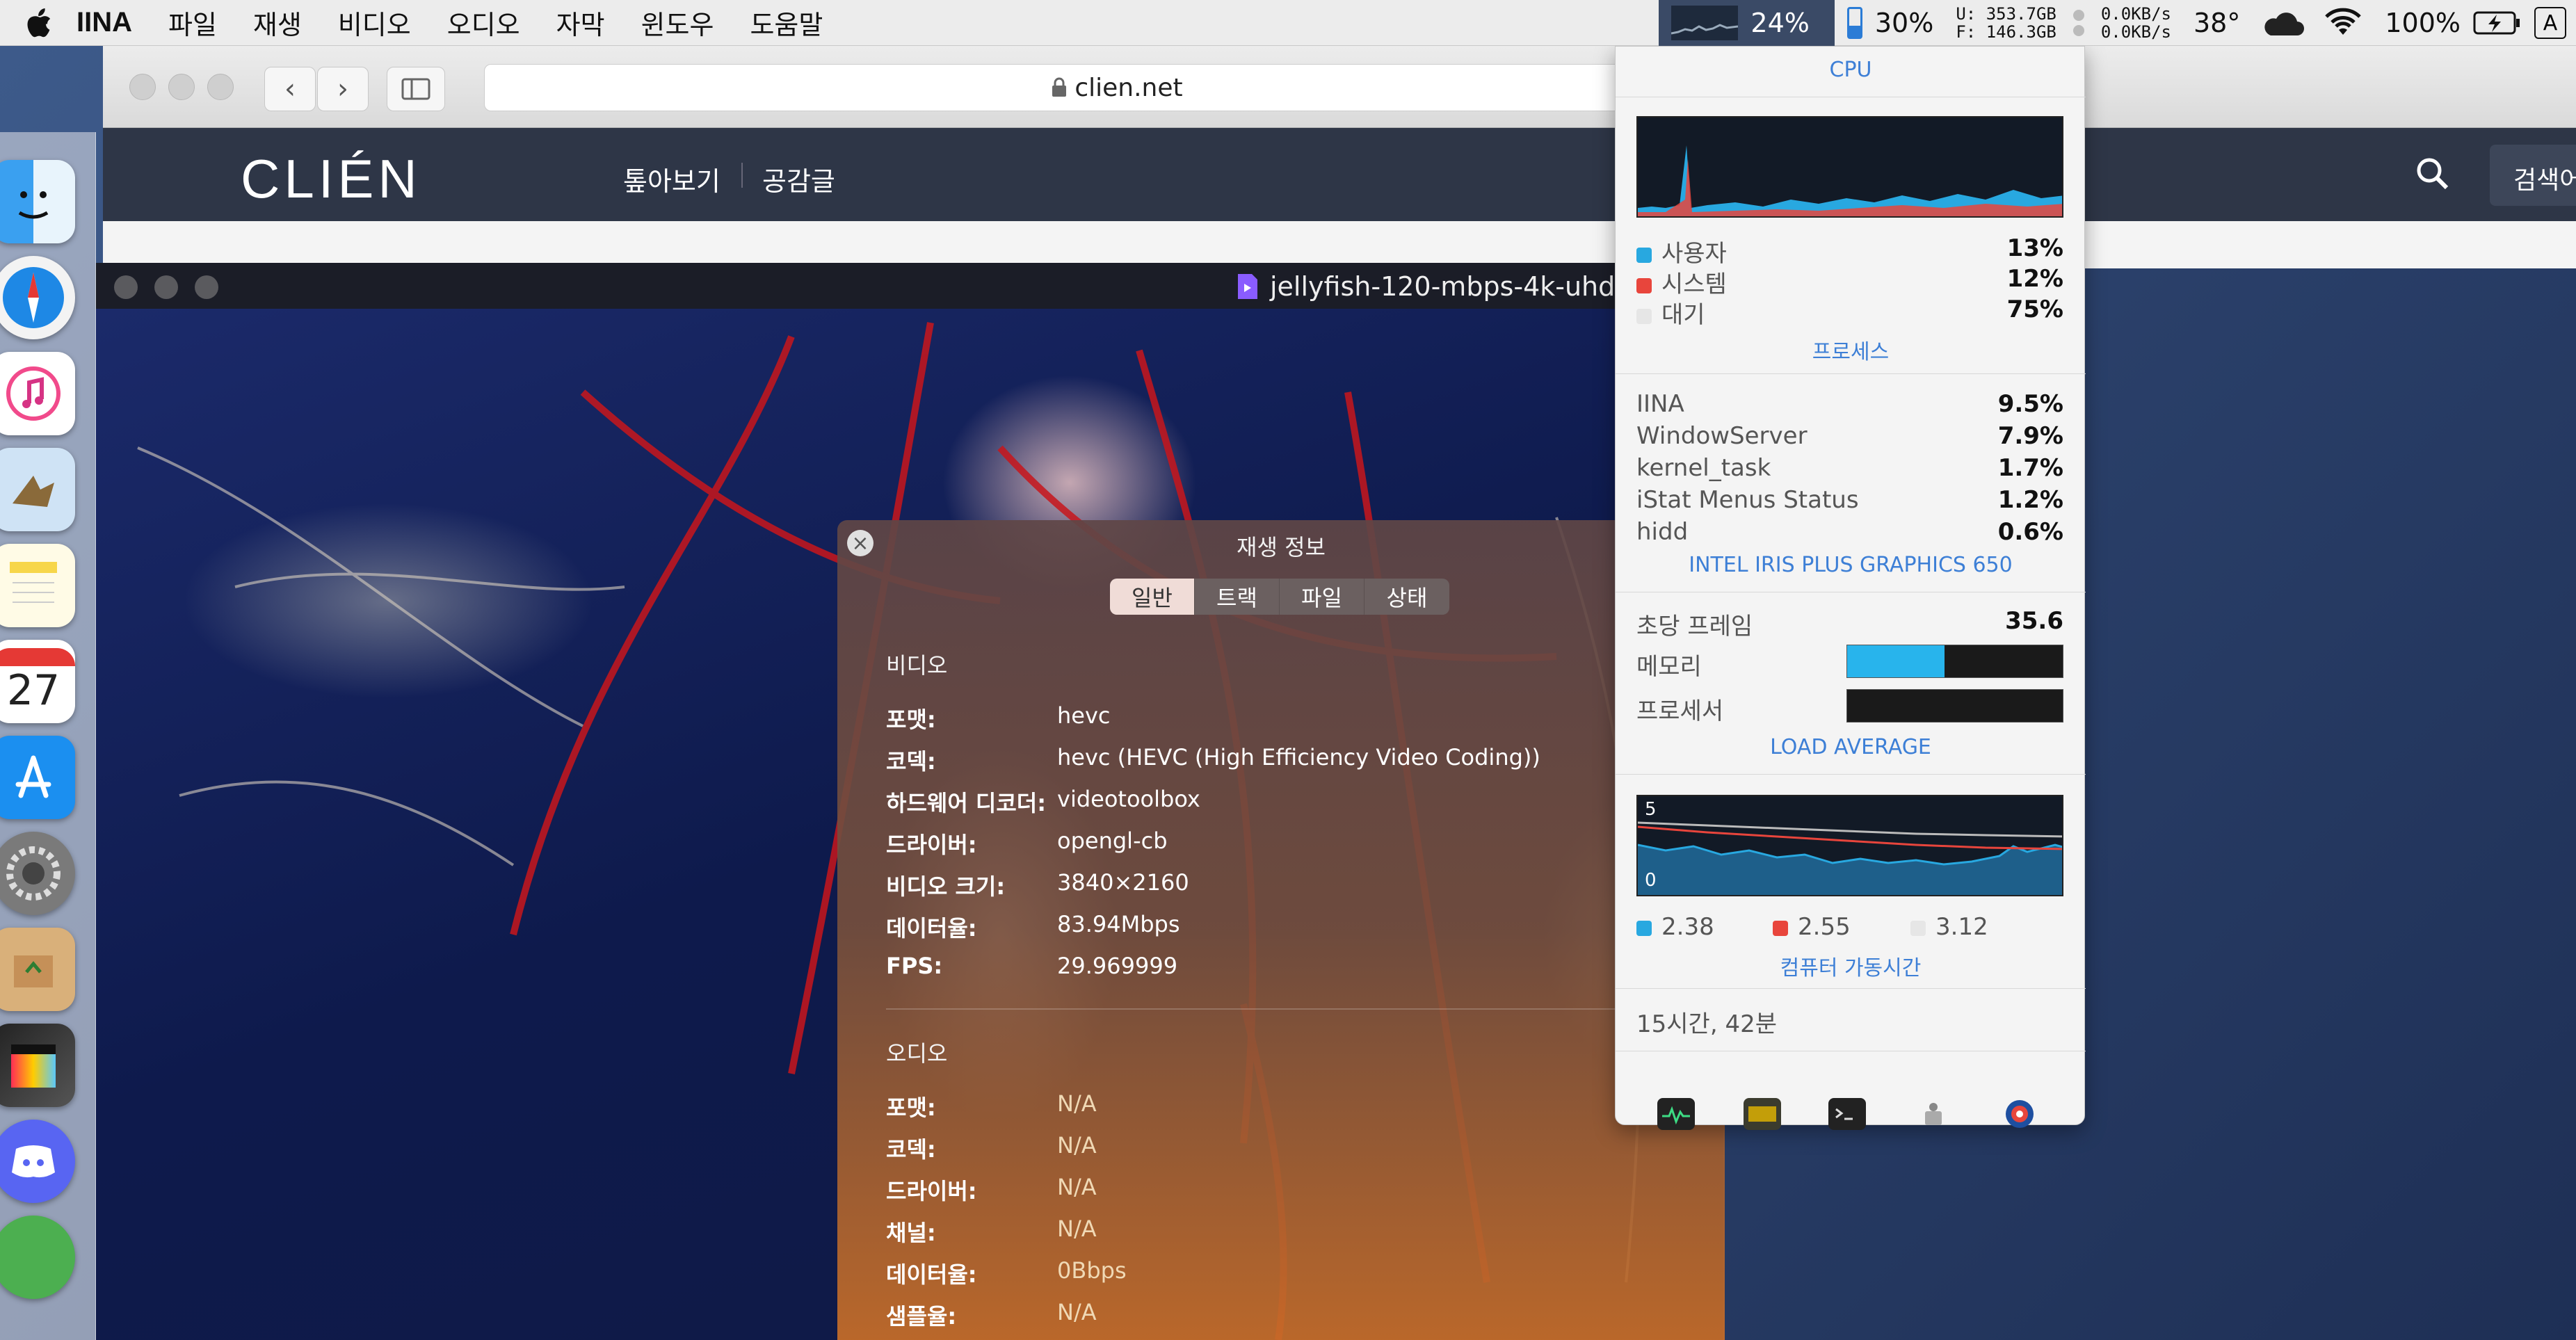 The height and width of the screenshot is (1340, 2576). Describe the element at coordinates (1681, 282) in the screenshot. I see `cpu-system-label: 시스템` at that location.